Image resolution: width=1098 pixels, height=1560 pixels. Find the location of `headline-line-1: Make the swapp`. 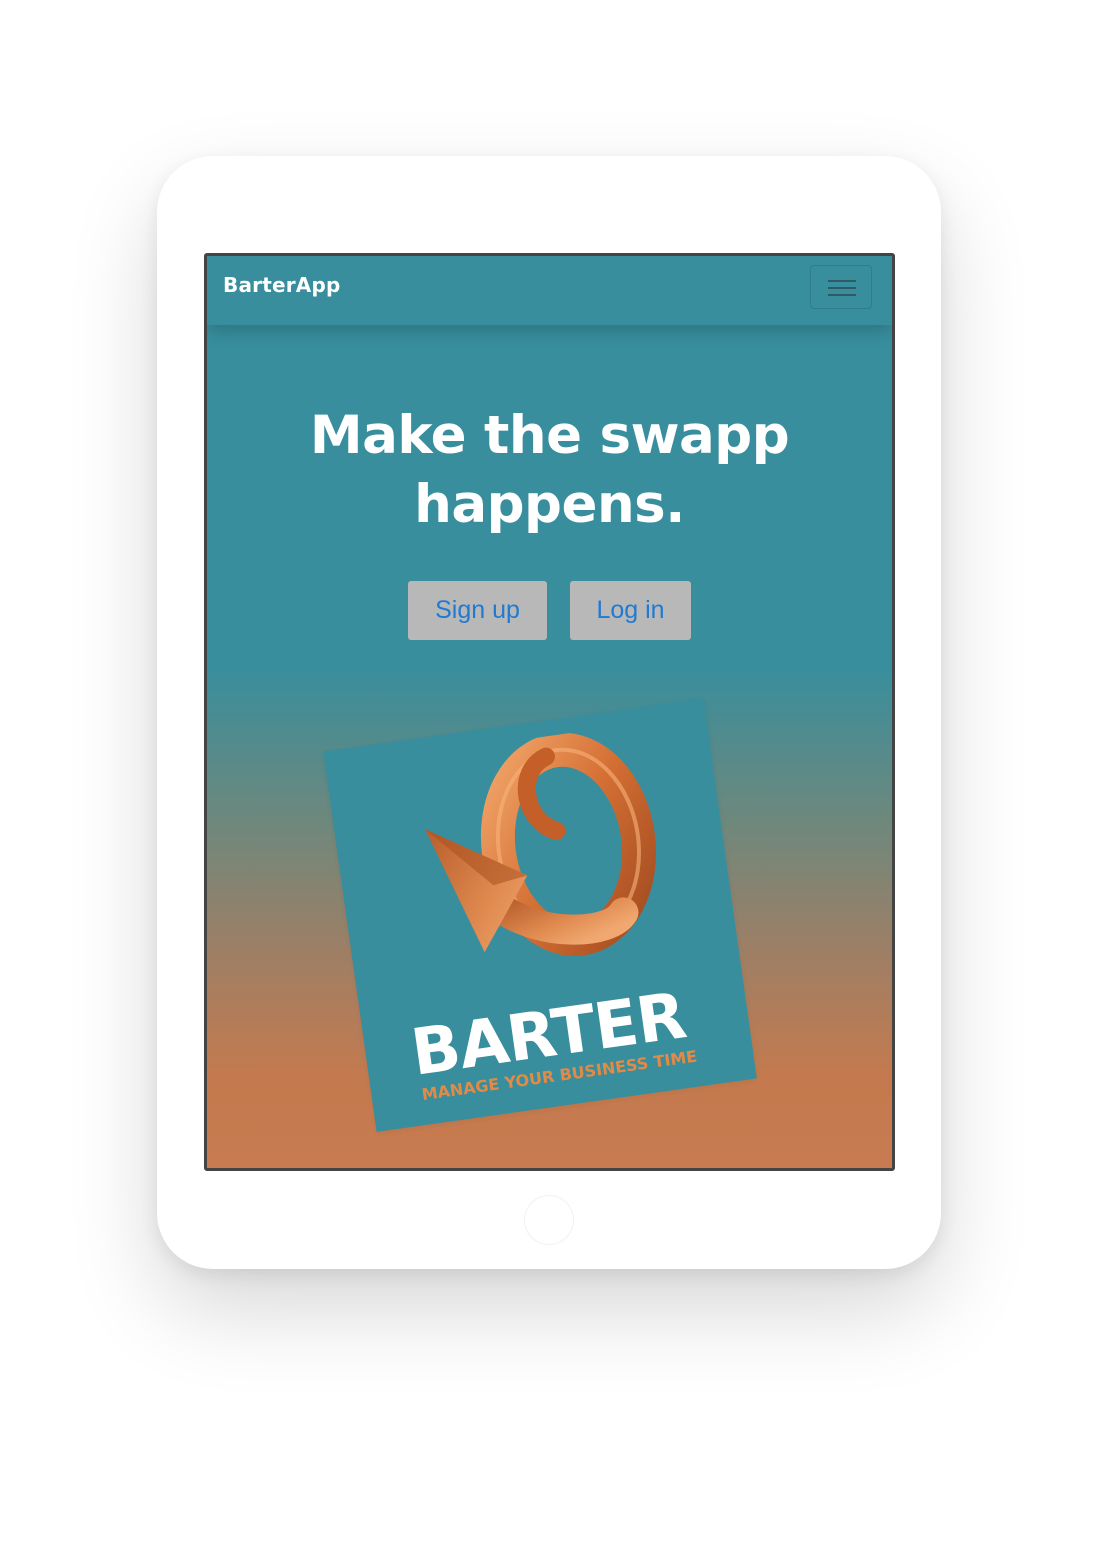

headline-line-1: Make the swapp is located at coordinates (549, 435).